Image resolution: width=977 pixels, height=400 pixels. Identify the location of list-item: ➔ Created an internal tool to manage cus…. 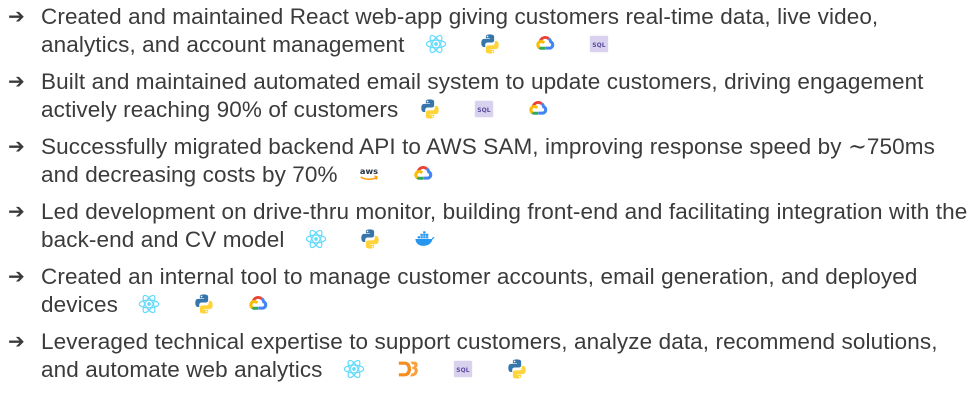
(489, 291).